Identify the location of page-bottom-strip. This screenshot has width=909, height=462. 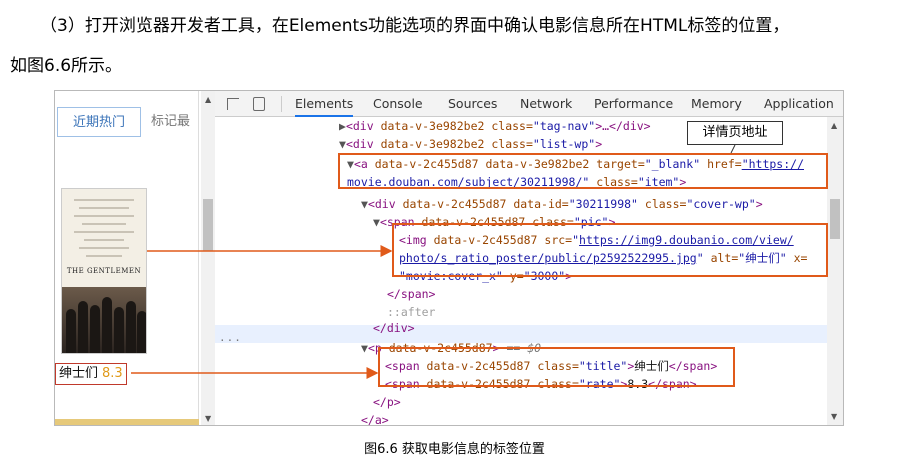
(127, 422).